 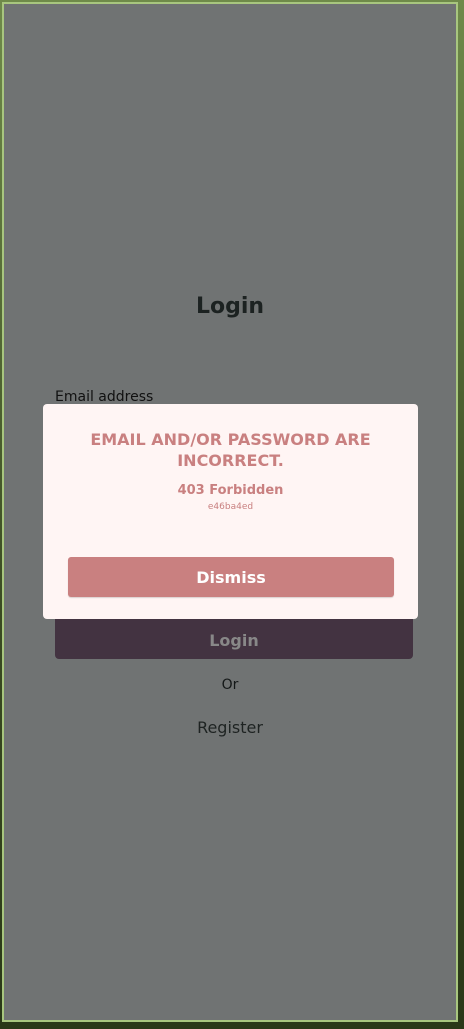 What do you see at coordinates (230, 507) in the screenshot?
I see `error-id: e46ba4ed` at bounding box center [230, 507].